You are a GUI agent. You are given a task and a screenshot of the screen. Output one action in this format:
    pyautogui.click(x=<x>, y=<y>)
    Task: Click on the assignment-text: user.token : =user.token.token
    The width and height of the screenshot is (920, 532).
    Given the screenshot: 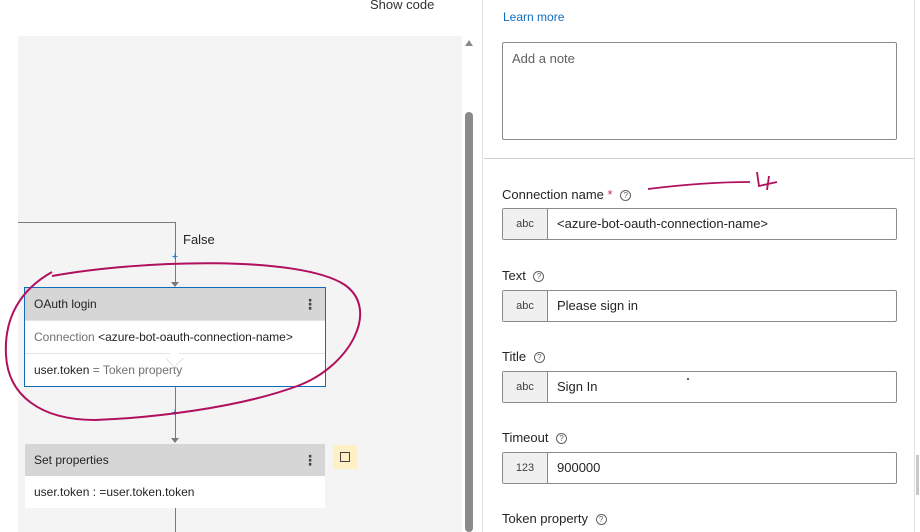 What is the action you would take?
    pyautogui.click(x=114, y=492)
    